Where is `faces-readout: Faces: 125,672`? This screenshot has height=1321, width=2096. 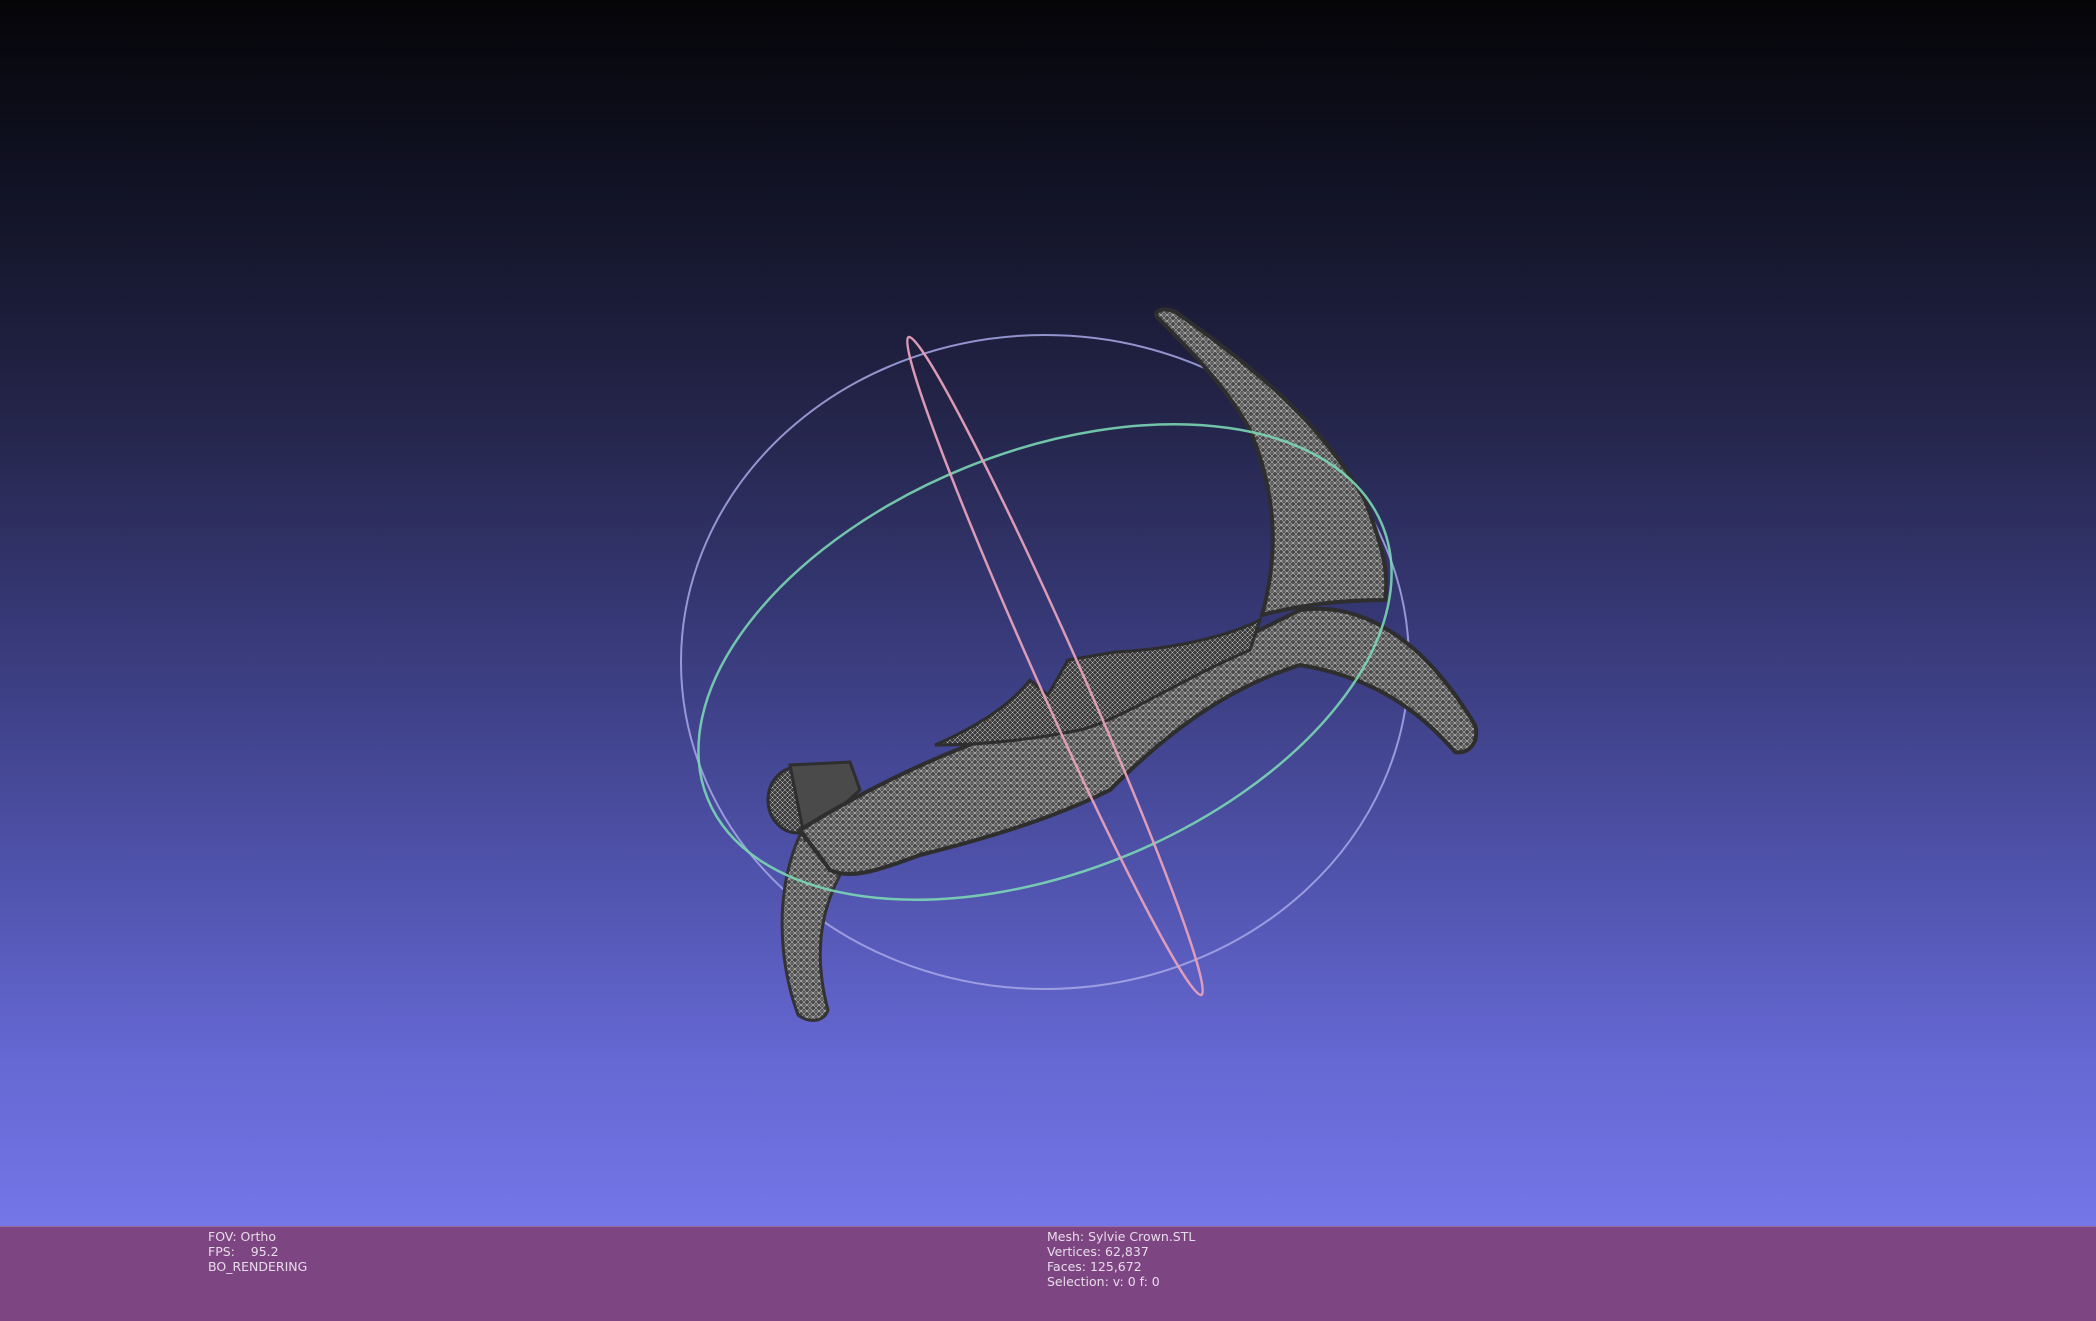 faces-readout: Faces: 125,672 is located at coordinates (1094, 1266).